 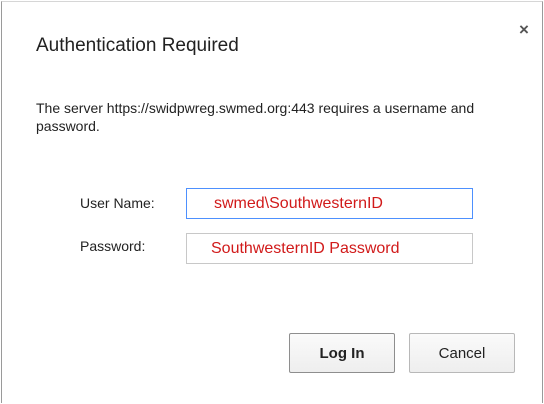 I want to click on dialog-title: Authentication Required, so click(x=137, y=45).